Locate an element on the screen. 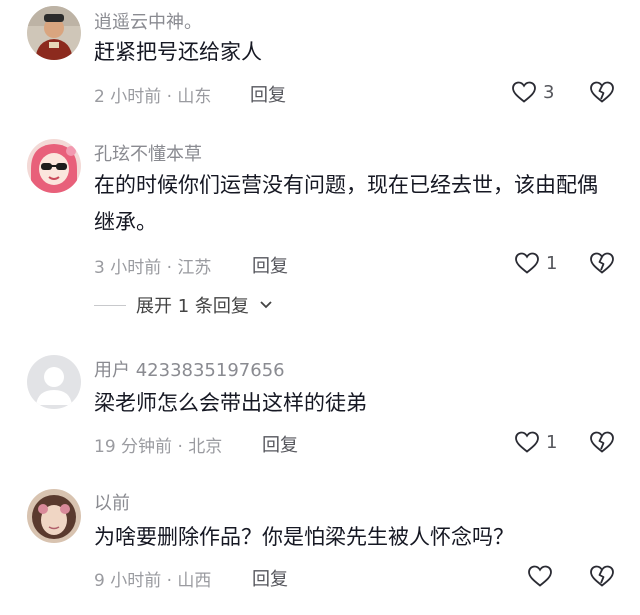 The height and width of the screenshot is (615, 640). heart-outline-icon is located at coordinates (540, 576).